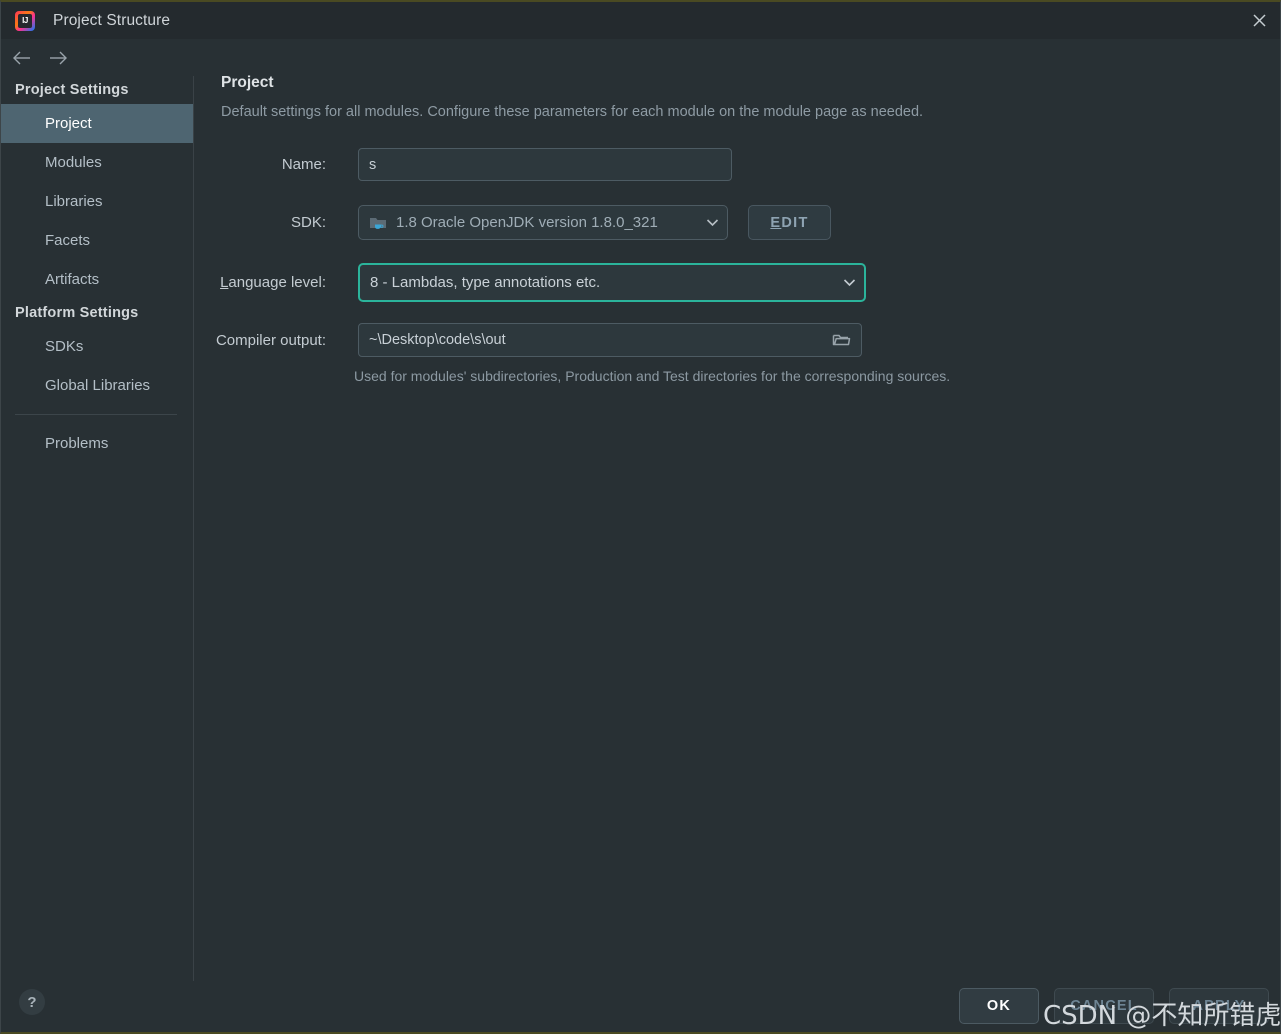  I want to click on folder-open-icon, so click(841, 340).